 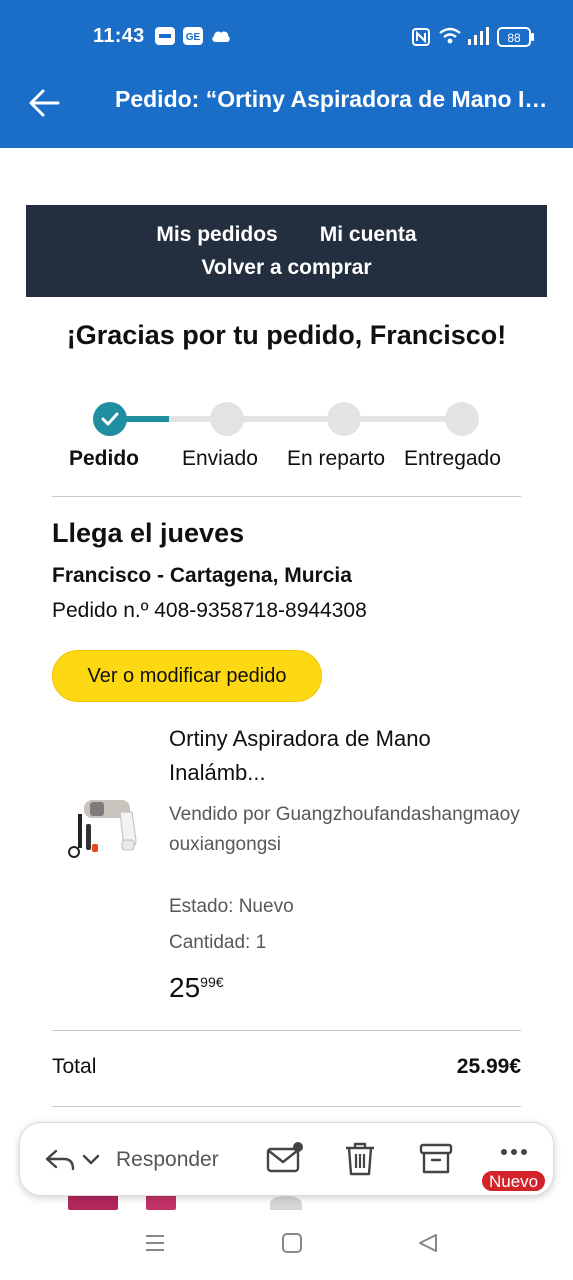 I want to click on menu-icon, so click(x=155, y=1243).